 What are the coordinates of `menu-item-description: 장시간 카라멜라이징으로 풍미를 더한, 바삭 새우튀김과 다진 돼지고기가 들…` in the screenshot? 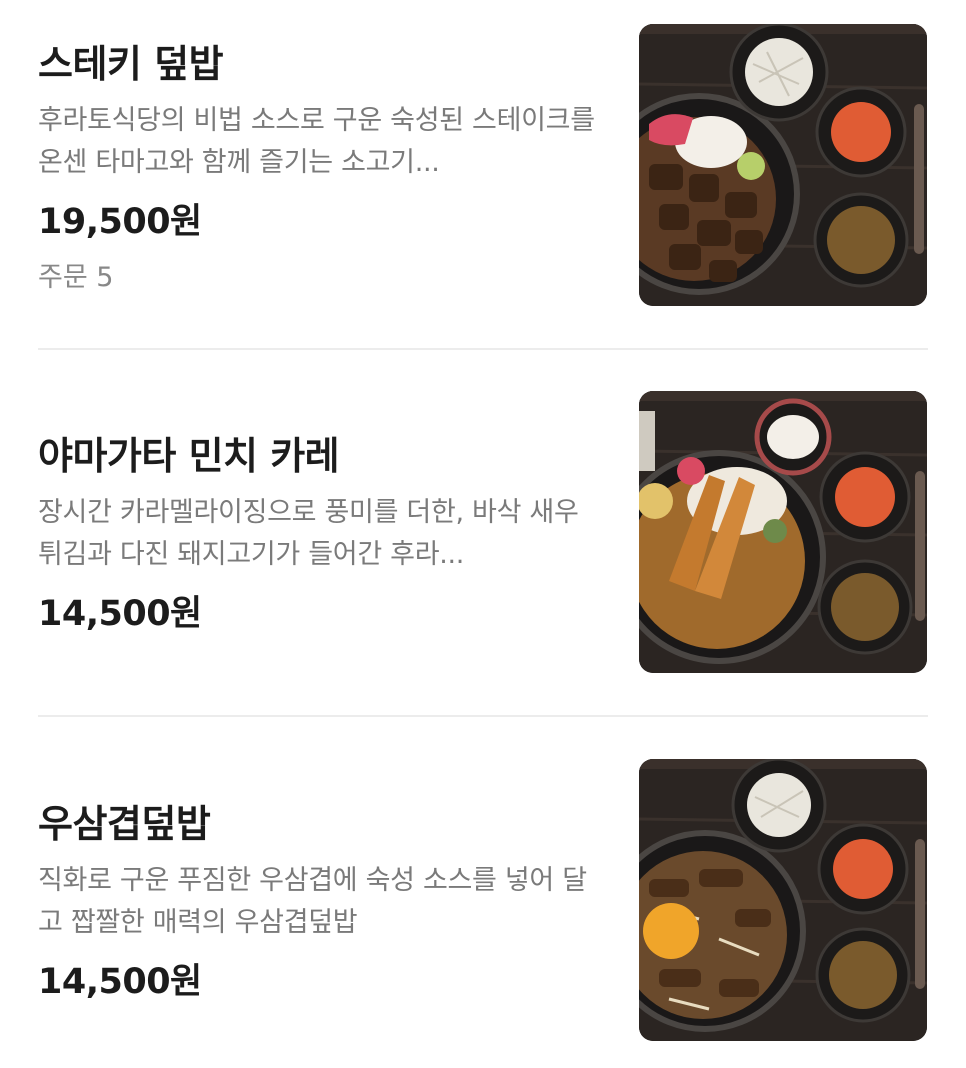 It's located at (308, 533).